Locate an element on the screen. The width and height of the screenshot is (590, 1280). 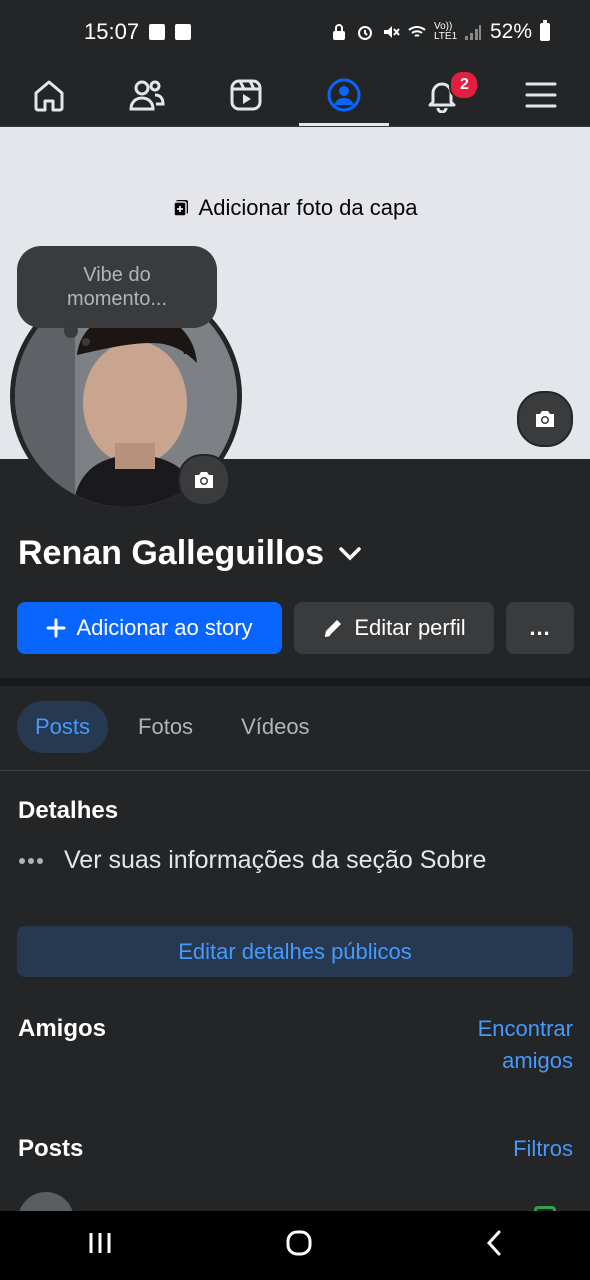
friends-icon is located at coordinates (147, 95).